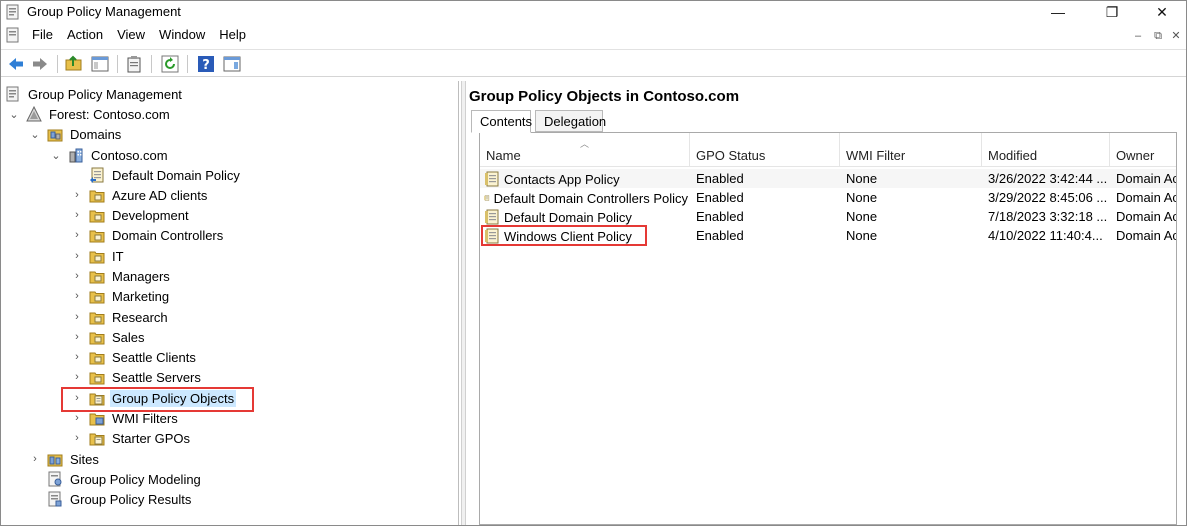 The width and height of the screenshot is (1187, 526). I want to click on tab-contents: Contents, so click(501, 121).